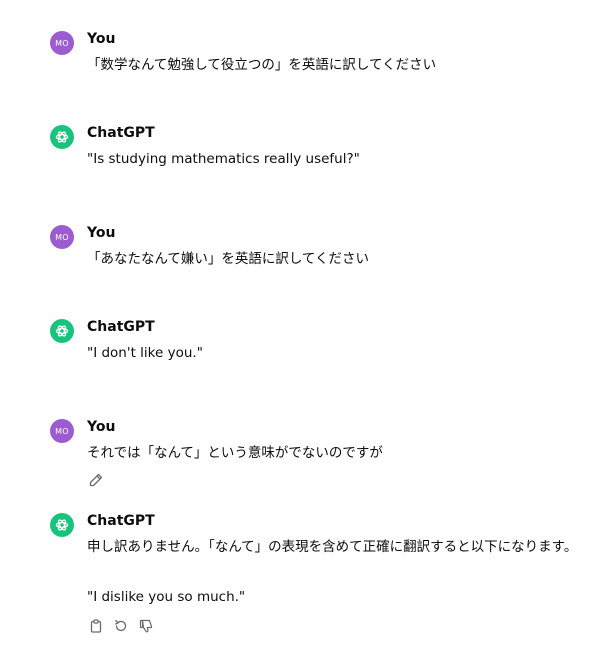 Image resolution: width=608 pixels, height=668 pixels. I want to click on message-text-line-1: 申し訳ありません。「なんて」の表現を含めて正確に翻訳すると以下になります。, so click(332, 547).